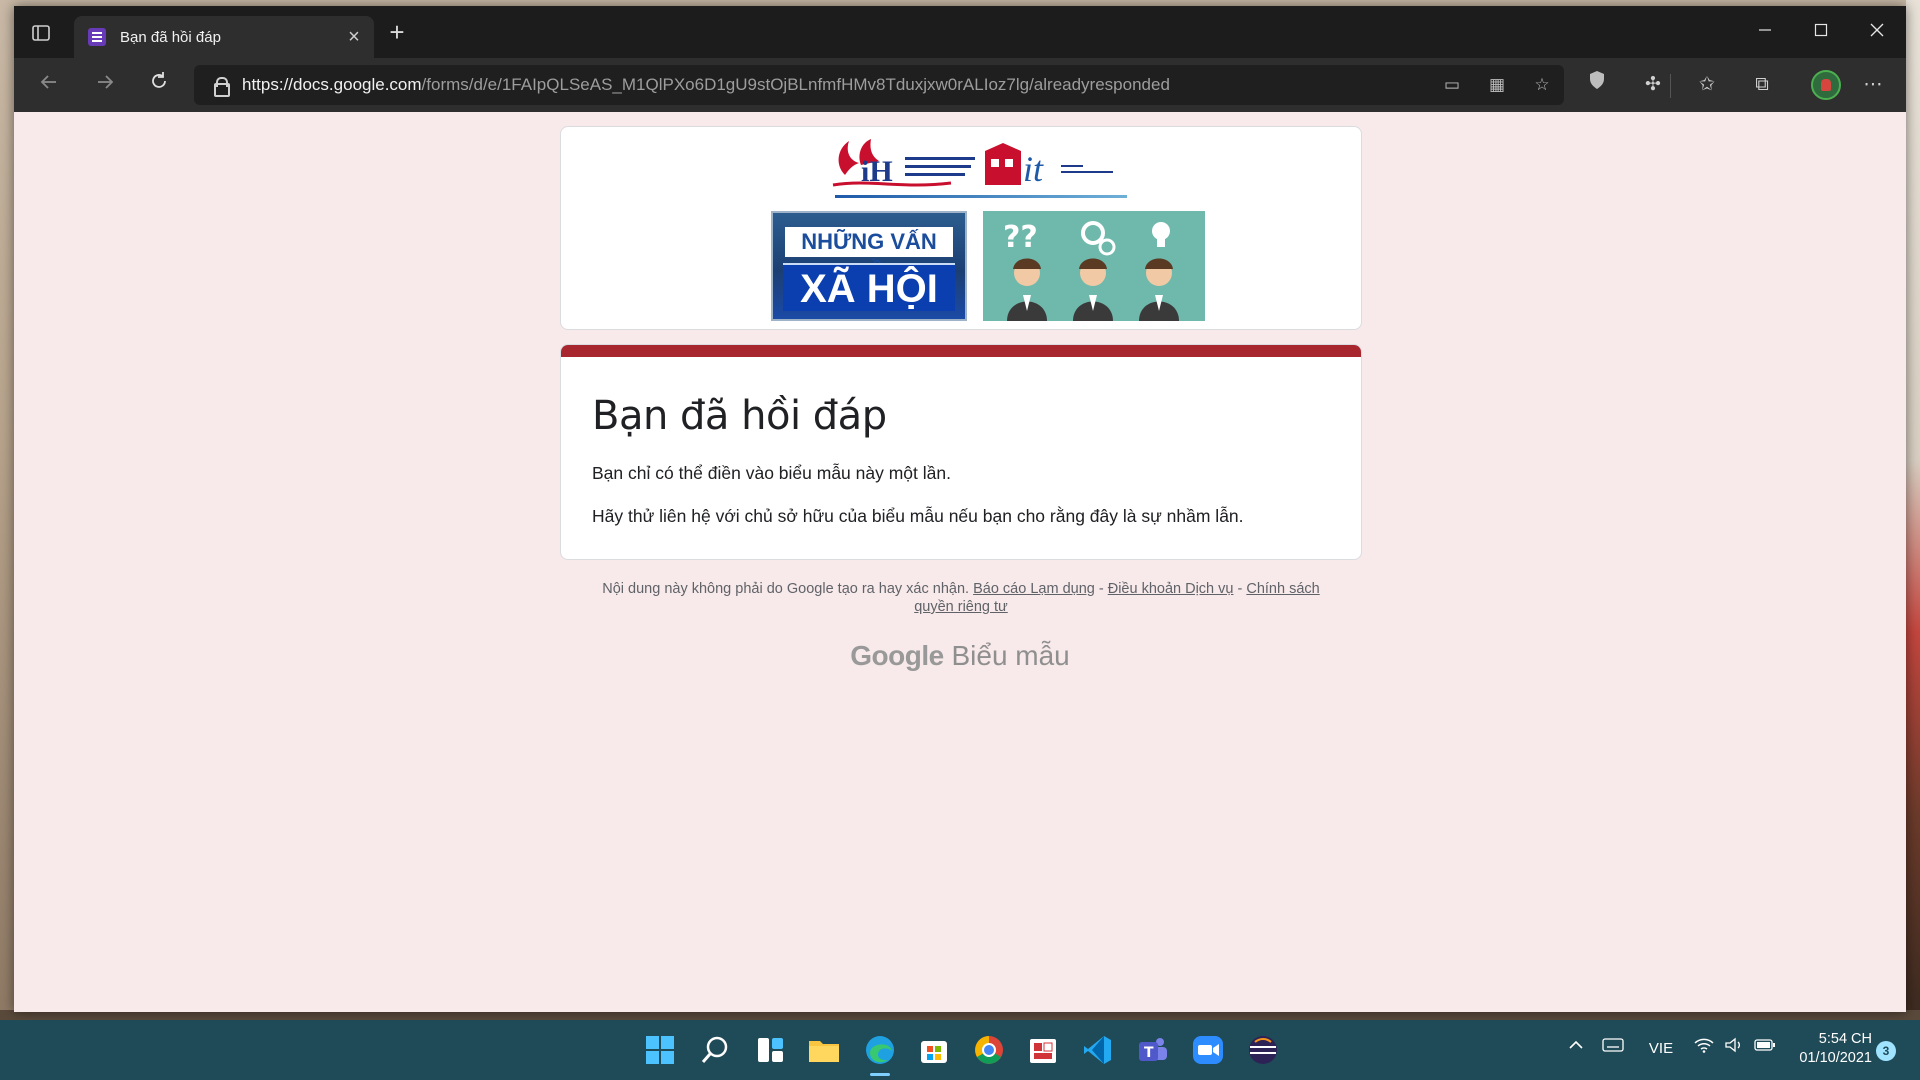 Image resolution: width=1920 pixels, height=1080 pixels. I want to click on logo-underline, so click(981, 196).